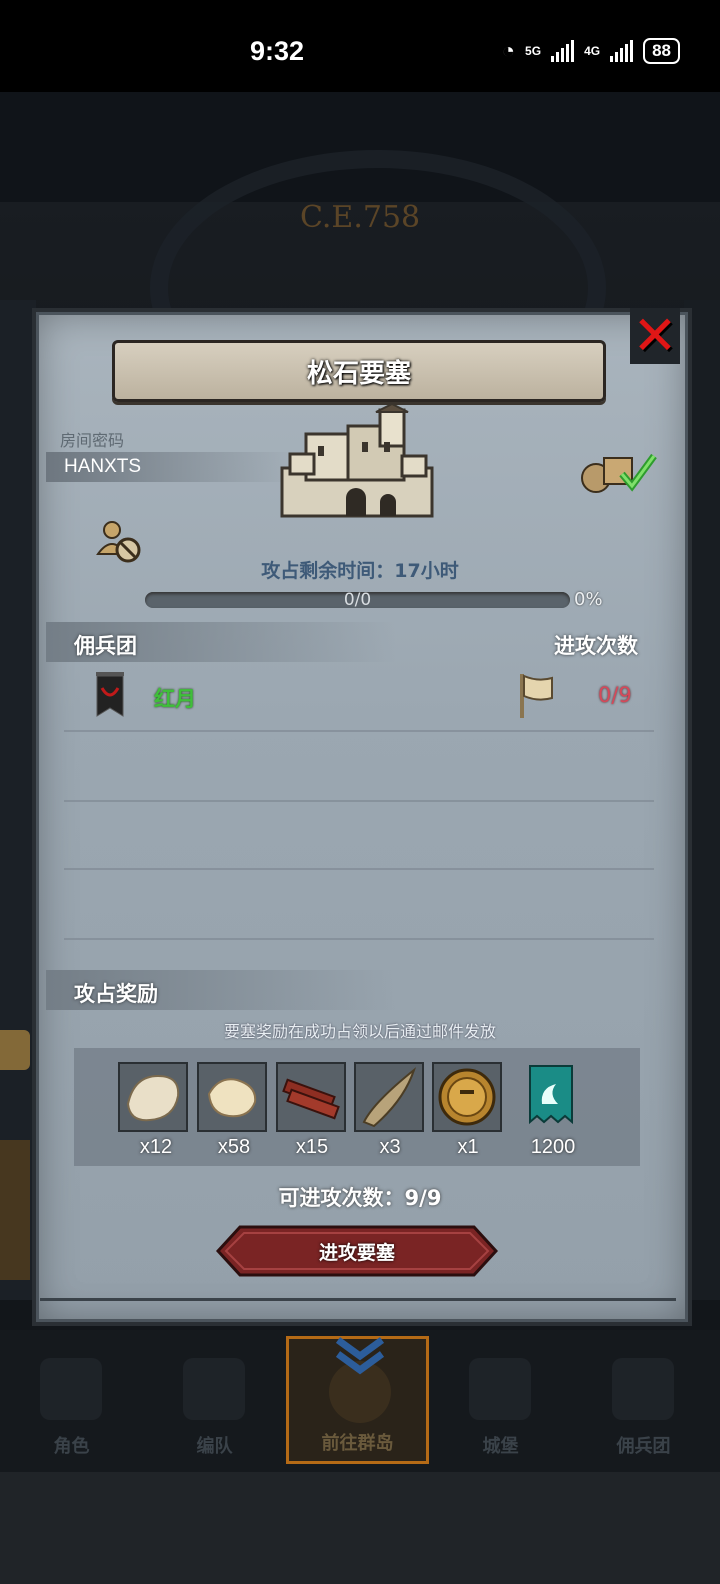  I want to click on fortress-icon, so click(357, 461).